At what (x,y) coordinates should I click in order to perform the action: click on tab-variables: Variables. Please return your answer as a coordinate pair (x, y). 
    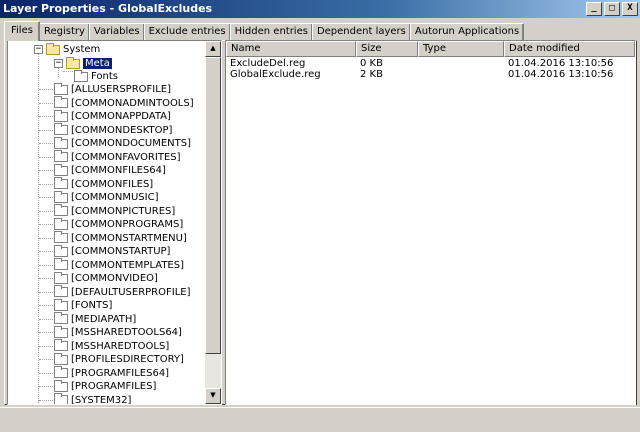
    Looking at the image, I should click on (116, 32).